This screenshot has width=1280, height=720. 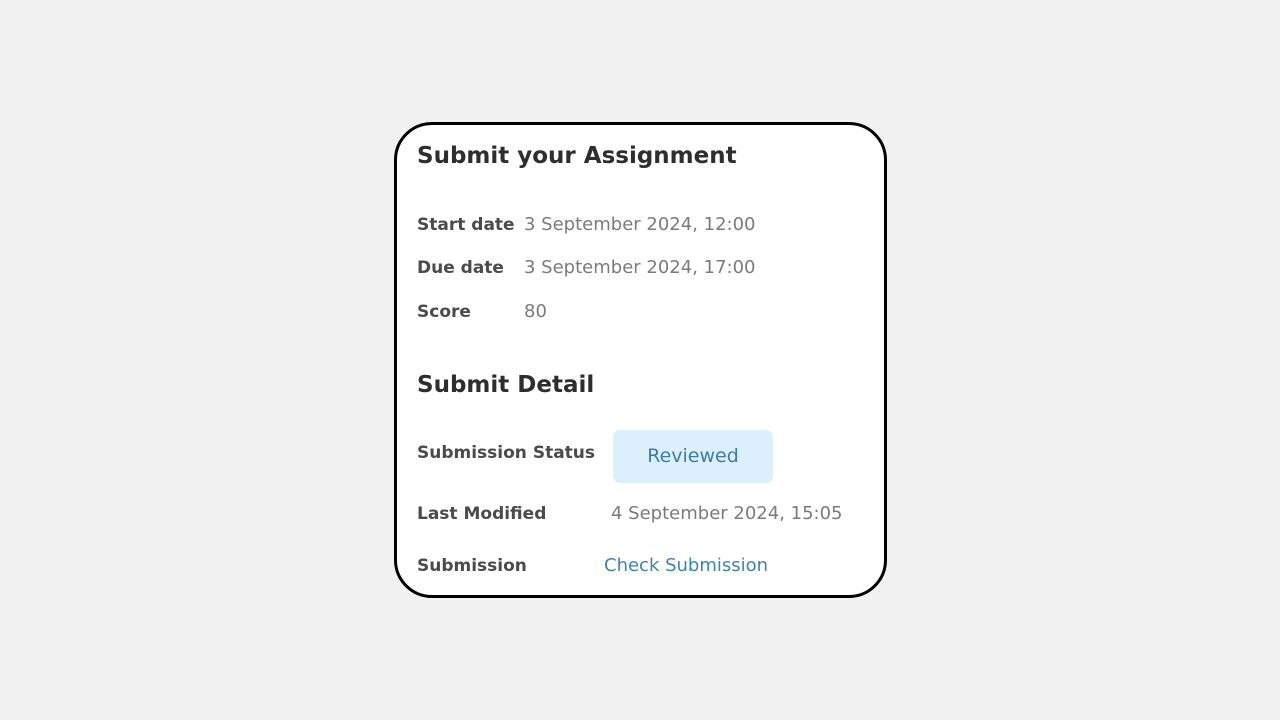 What do you see at coordinates (535, 311) in the screenshot?
I see `score-value: 80` at bounding box center [535, 311].